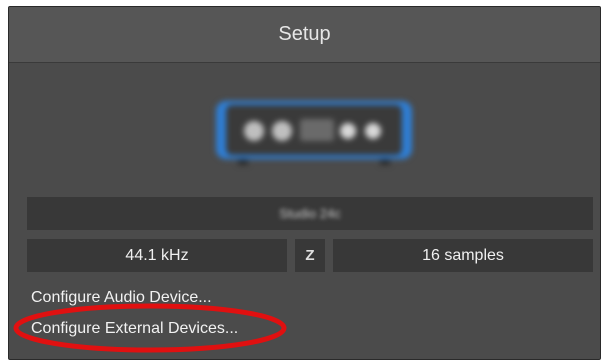 The width and height of the screenshot is (607, 363). Describe the element at coordinates (157, 255) in the screenshot. I see `sample-rate-field: 44.1 kHz` at that location.